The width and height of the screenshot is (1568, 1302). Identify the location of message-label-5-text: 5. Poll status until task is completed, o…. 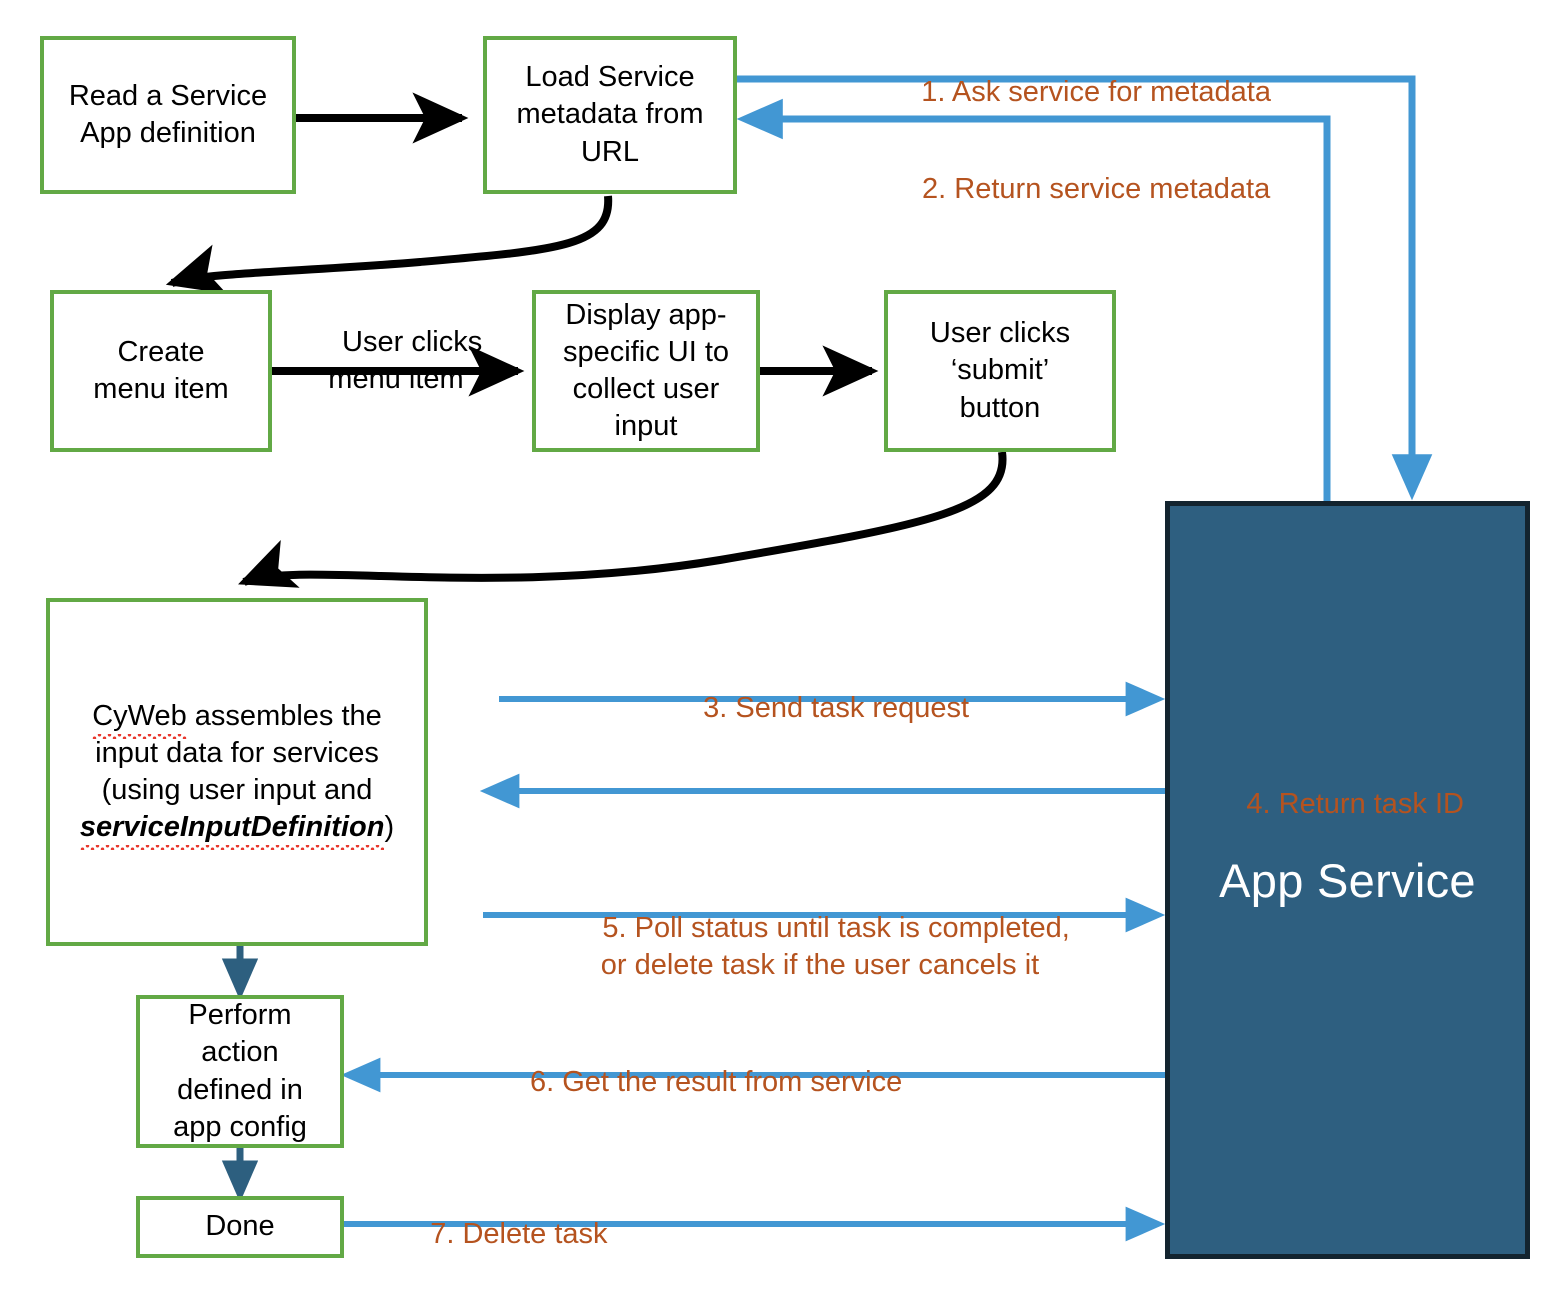
(835, 946).